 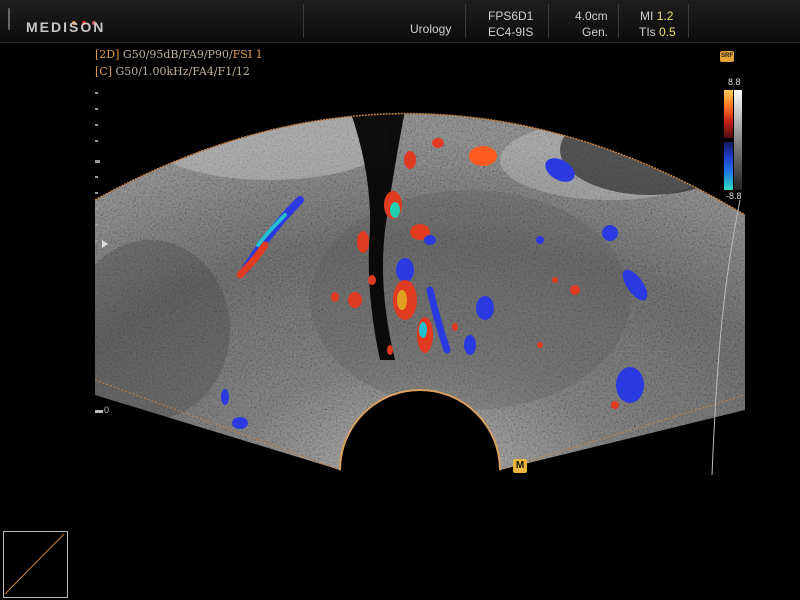 What do you see at coordinates (734, 196) in the screenshot?
I see `color-scale-min: -8.8` at bounding box center [734, 196].